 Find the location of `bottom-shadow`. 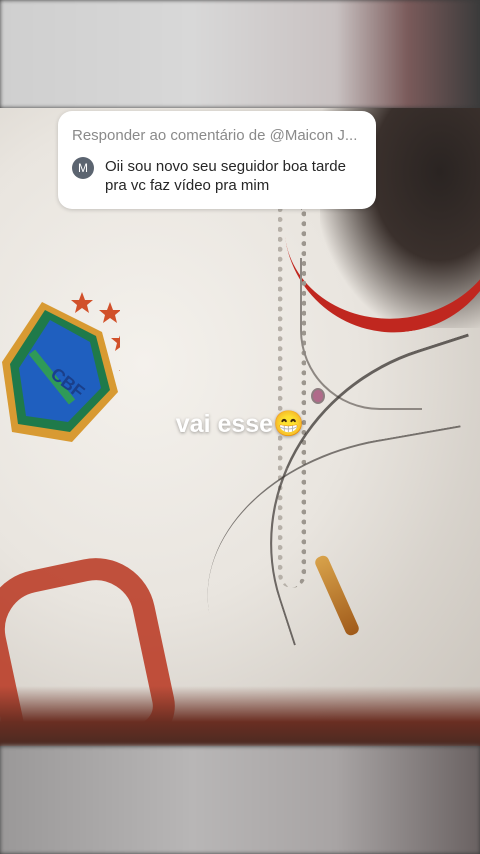

bottom-shadow is located at coordinates (240, 716).